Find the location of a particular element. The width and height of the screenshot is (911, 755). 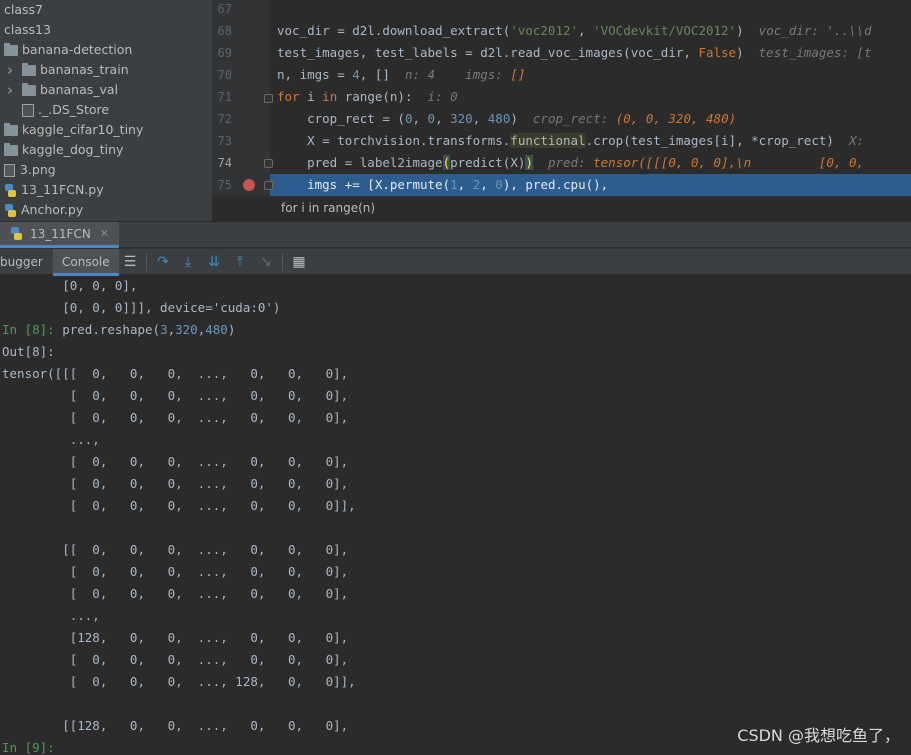

tree-item: ._.DS_Store is located at coordinates (65, 110).